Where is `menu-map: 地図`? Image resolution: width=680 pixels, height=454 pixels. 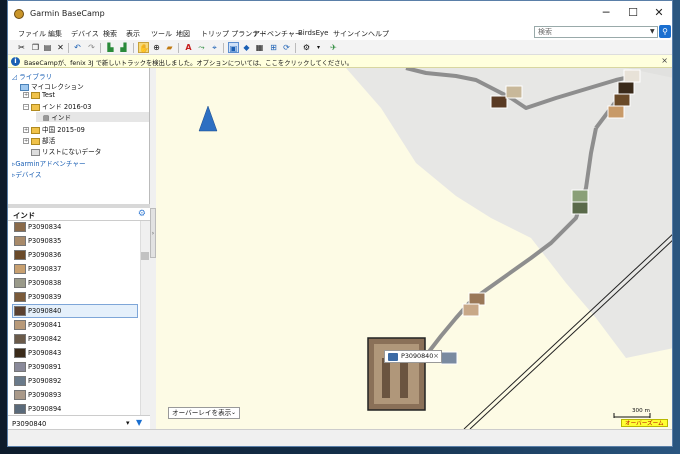 menu-map: 地図 is located at coordinates (183, 34).